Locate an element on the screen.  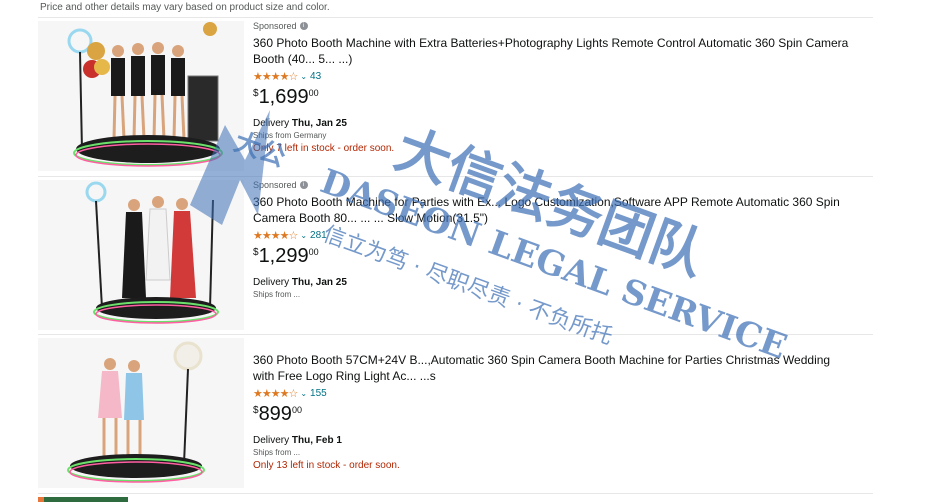
delivery-date: Thu, Feb 1 is located at coordinates (316, 440).